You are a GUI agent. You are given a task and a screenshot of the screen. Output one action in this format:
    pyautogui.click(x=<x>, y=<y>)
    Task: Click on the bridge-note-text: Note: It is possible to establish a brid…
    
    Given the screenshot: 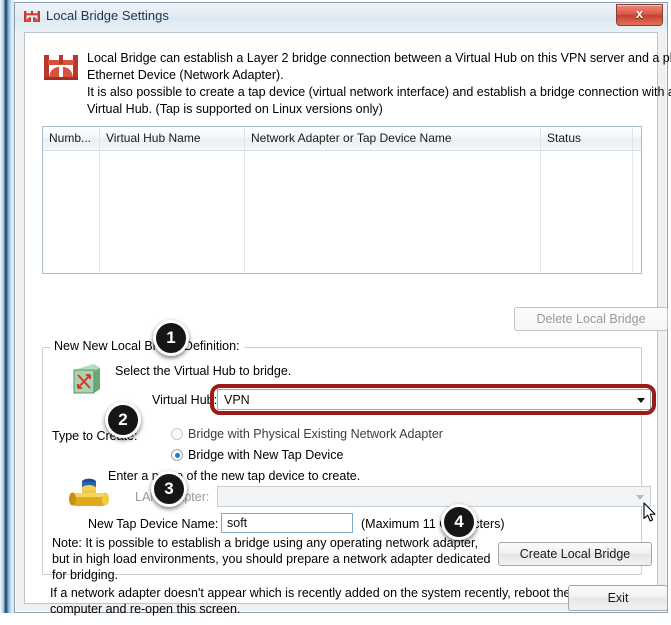 What is the action you would take?
    pyautogui.click(x=271, y=559)
    